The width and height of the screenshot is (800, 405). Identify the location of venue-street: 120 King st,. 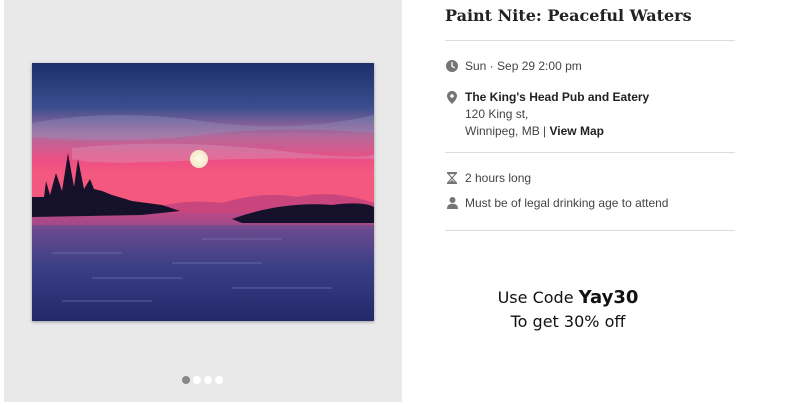
(497, 114).